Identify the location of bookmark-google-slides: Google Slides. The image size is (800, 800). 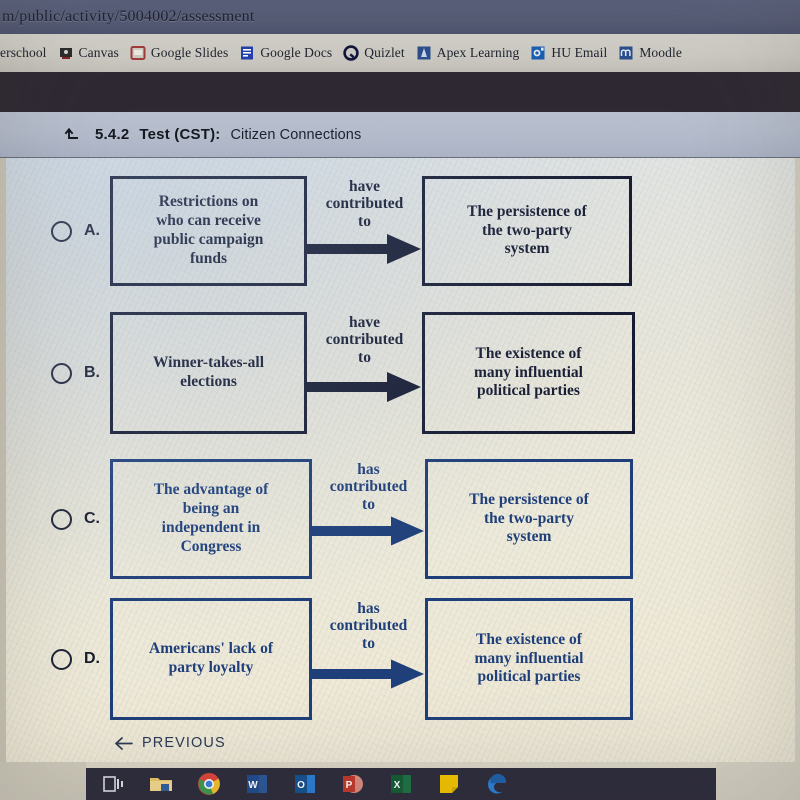
(179, 53).